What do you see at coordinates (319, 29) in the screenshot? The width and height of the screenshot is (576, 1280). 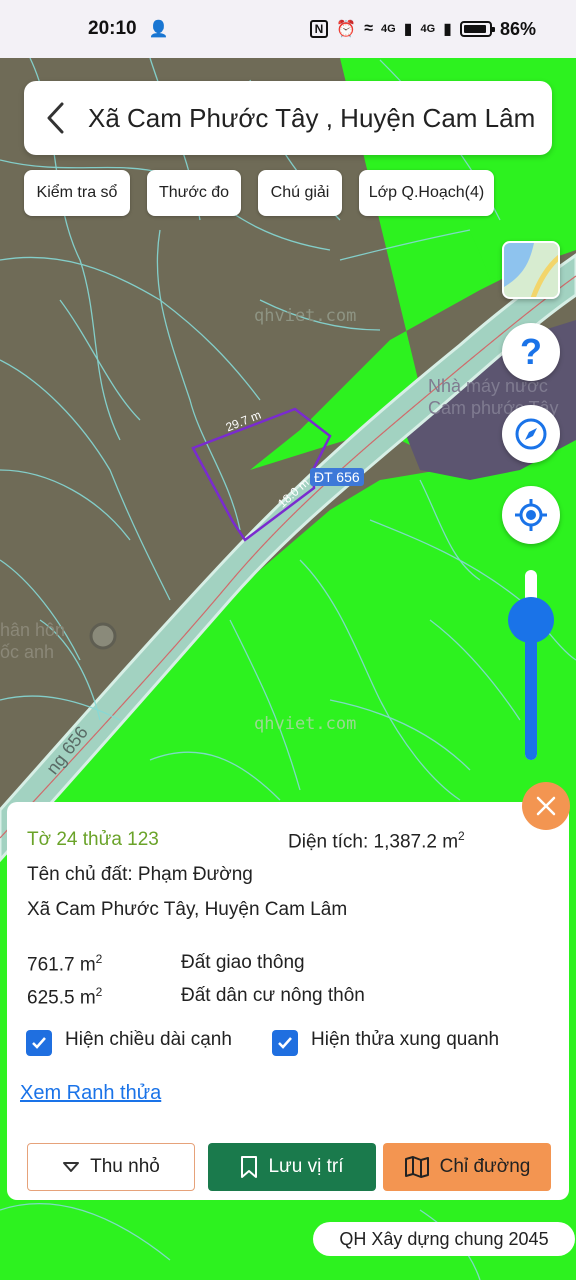 I see `nfc-icon: N` at bounding box center [319, 29].